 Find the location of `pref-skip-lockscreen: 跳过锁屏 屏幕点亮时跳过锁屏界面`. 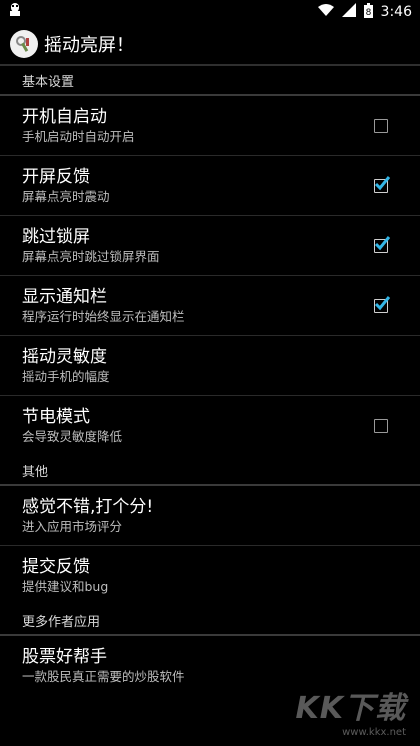

pref-skip-lockscreen: 跳过锁屏 屏幕点亮时跳过锁屏界面 is located at coordinates (210, 246).